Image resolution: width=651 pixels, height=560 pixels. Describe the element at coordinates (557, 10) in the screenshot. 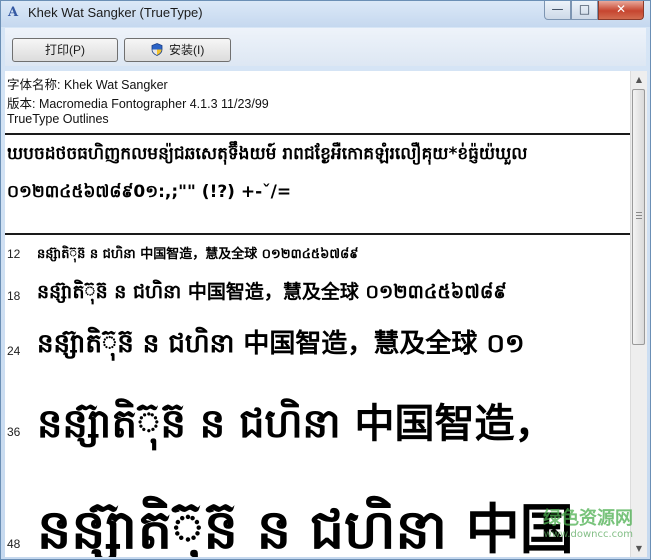

I see `minimize-button: —` at that location.